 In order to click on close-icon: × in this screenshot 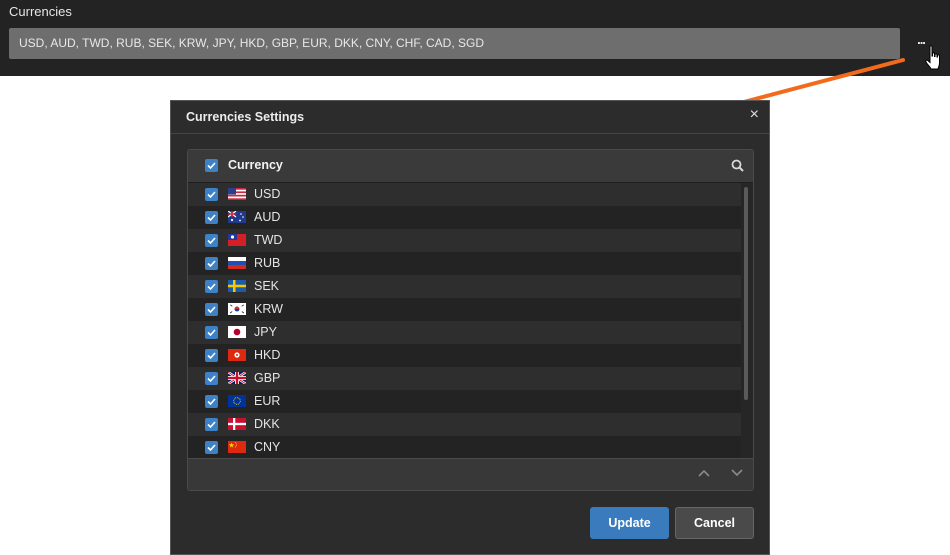, I will do `click(754, 115)`.